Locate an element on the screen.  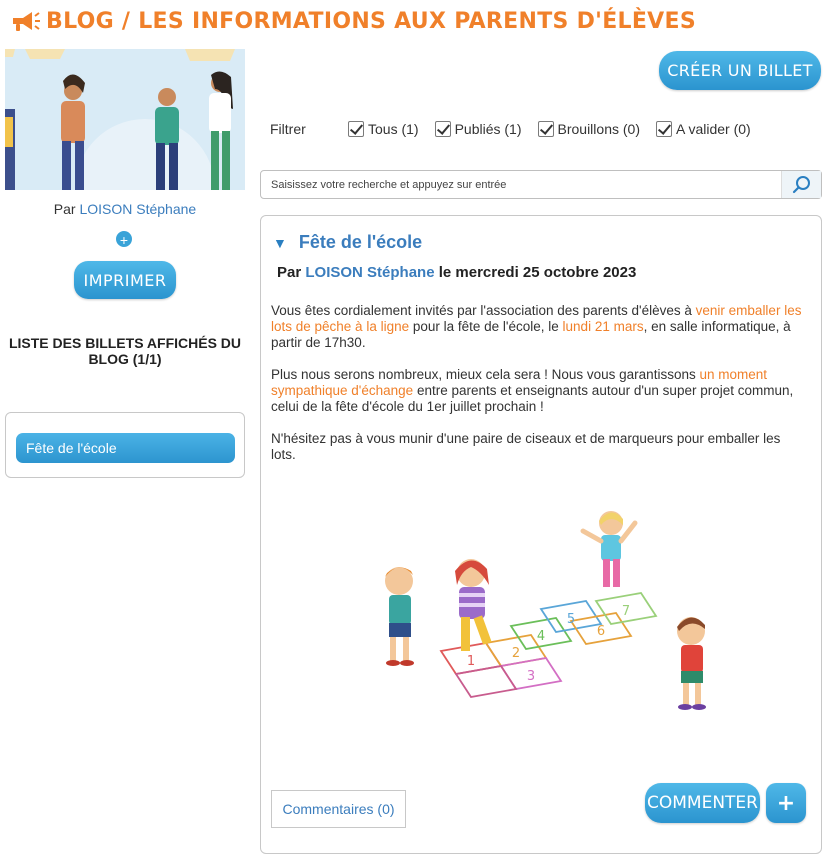
filter-all: Tous (1) is located at coordinates (383, 129).